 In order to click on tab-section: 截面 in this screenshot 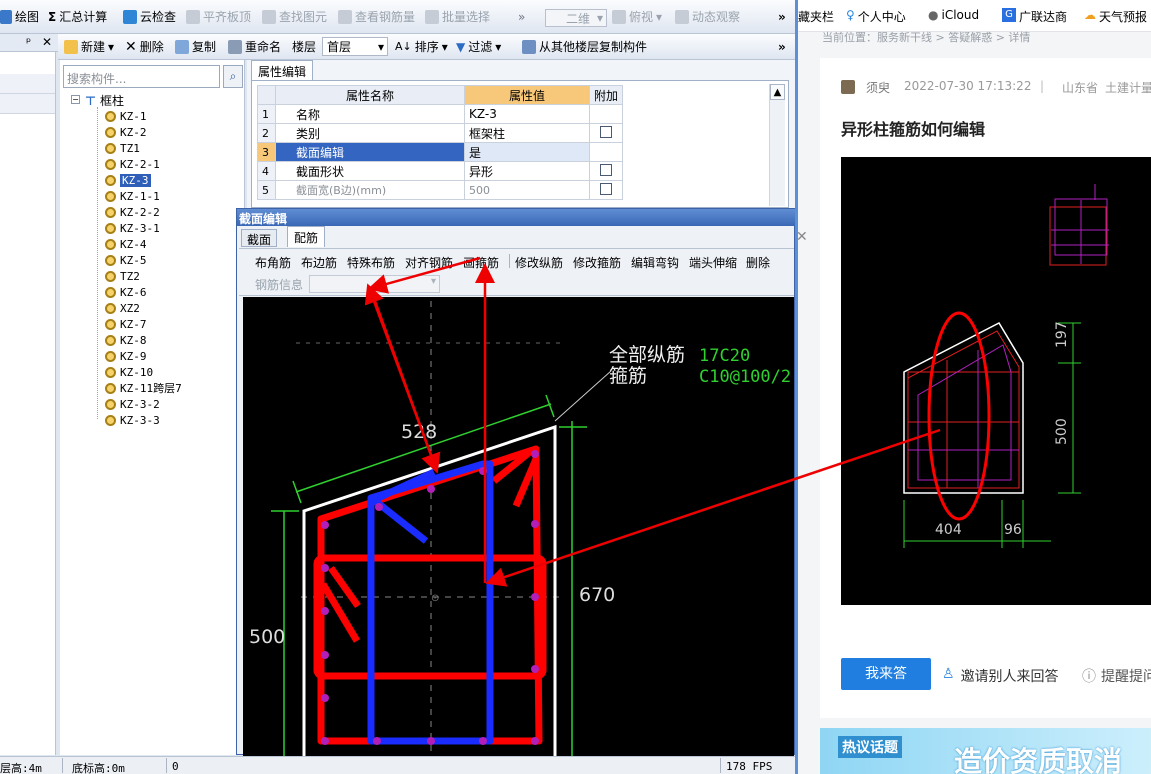, I will do `click(259, 238)`.